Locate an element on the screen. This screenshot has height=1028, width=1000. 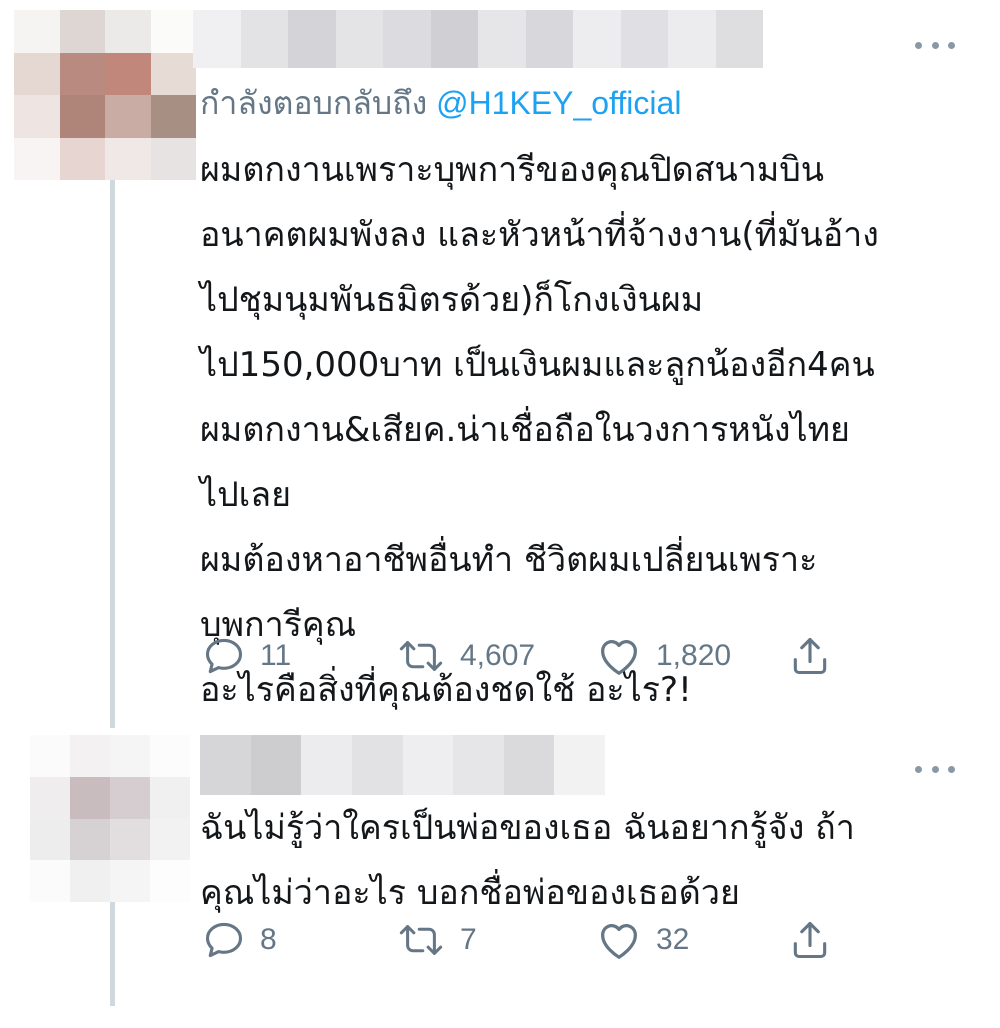
like-count: 32 is located at coordinates (673, 939).